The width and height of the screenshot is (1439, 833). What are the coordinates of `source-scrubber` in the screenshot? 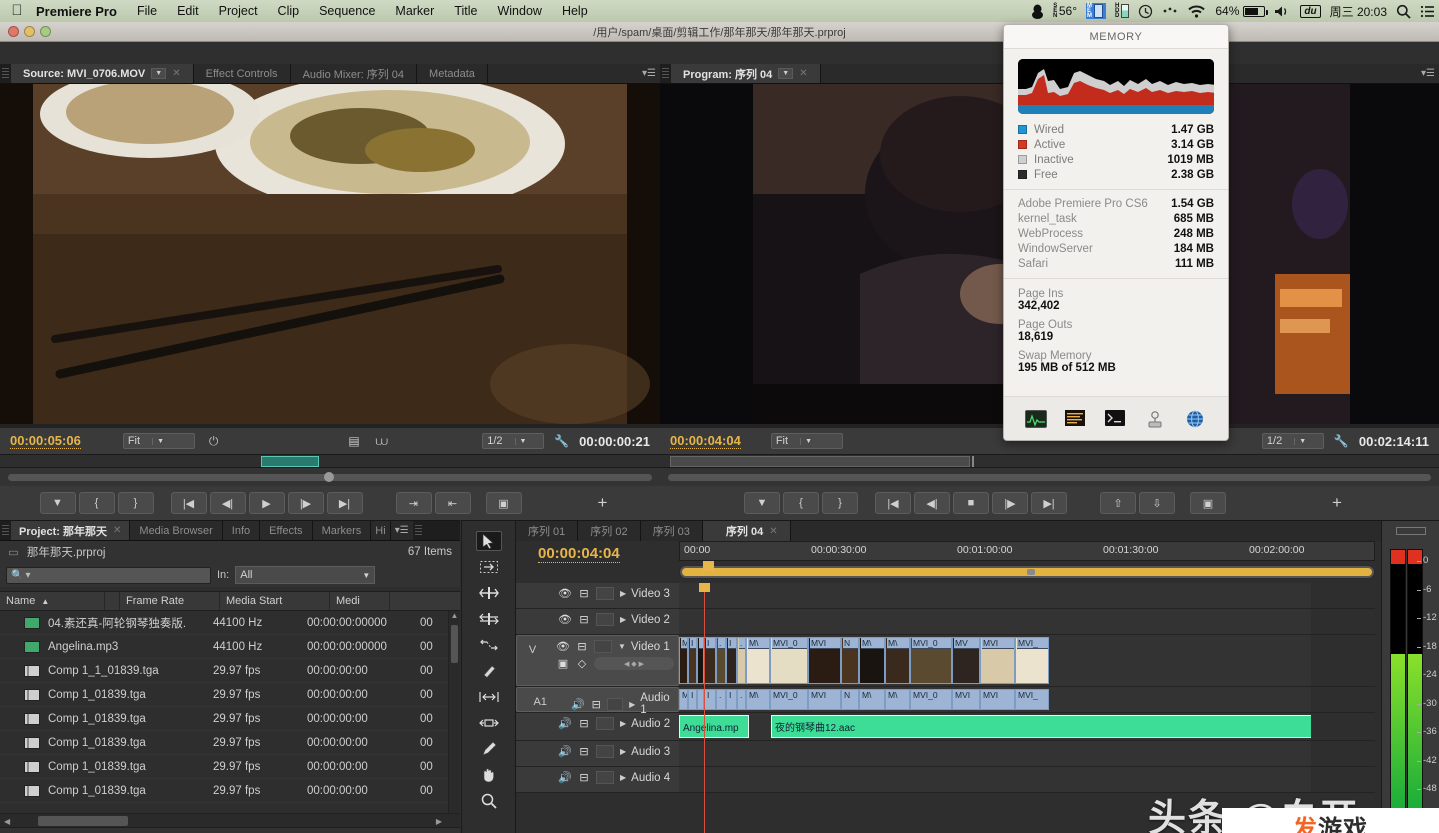 It's located at (330, 461).